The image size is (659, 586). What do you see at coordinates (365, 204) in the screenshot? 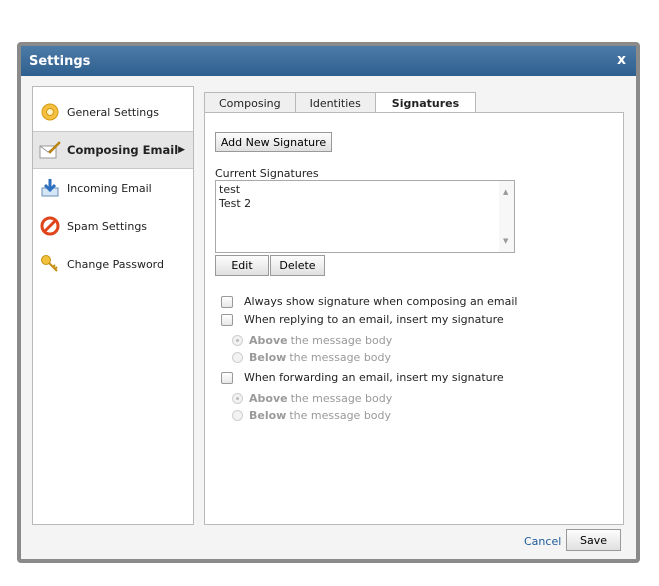
I see `list-item: Test 2` at bounding box center [365, 204].